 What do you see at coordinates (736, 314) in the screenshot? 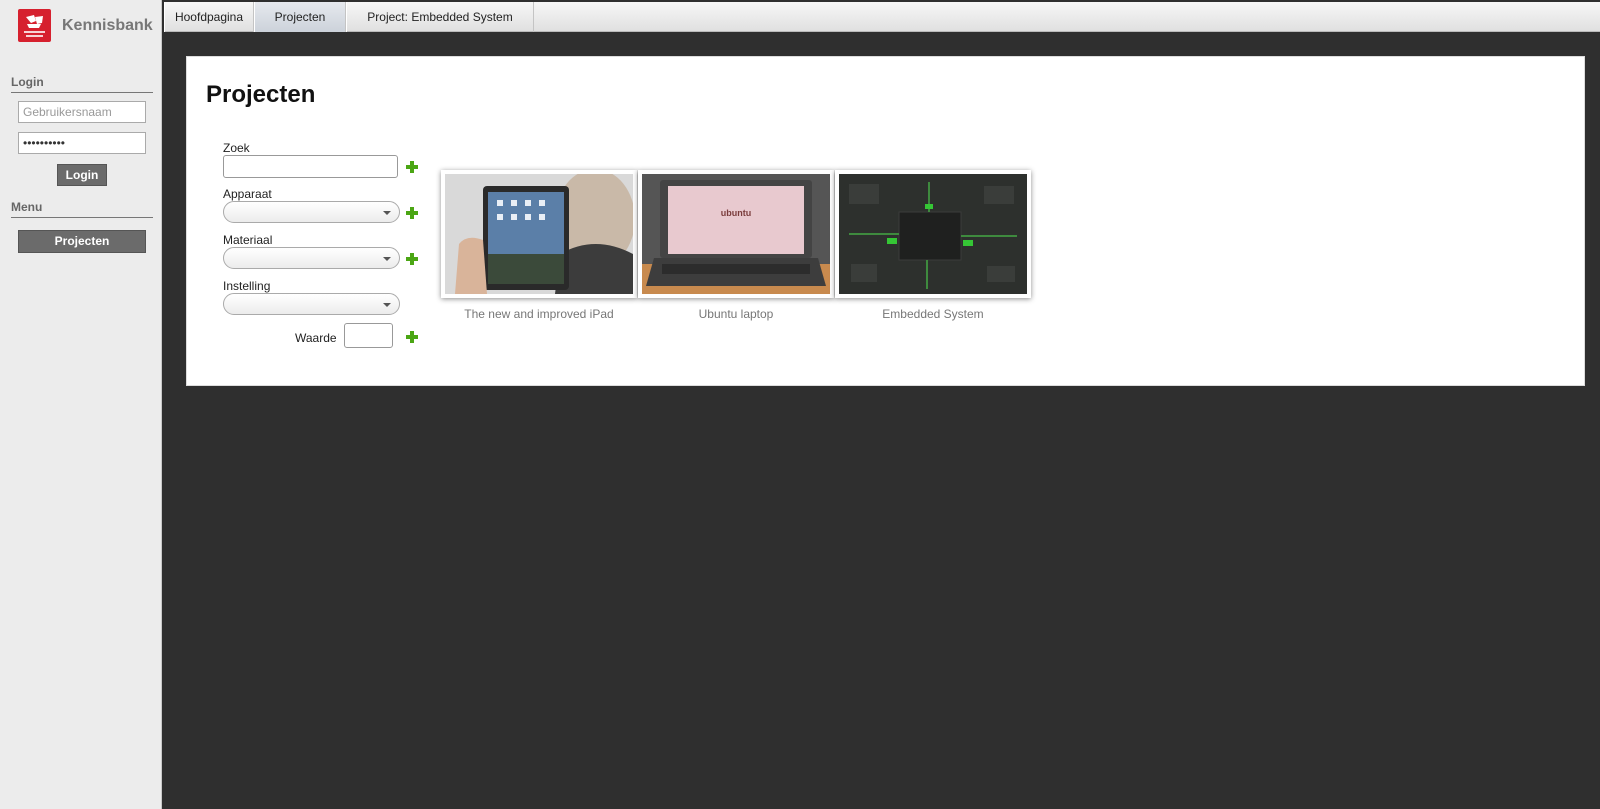
I see `project-caption: Ubuntu laptop` at bounding box center [736, 314].